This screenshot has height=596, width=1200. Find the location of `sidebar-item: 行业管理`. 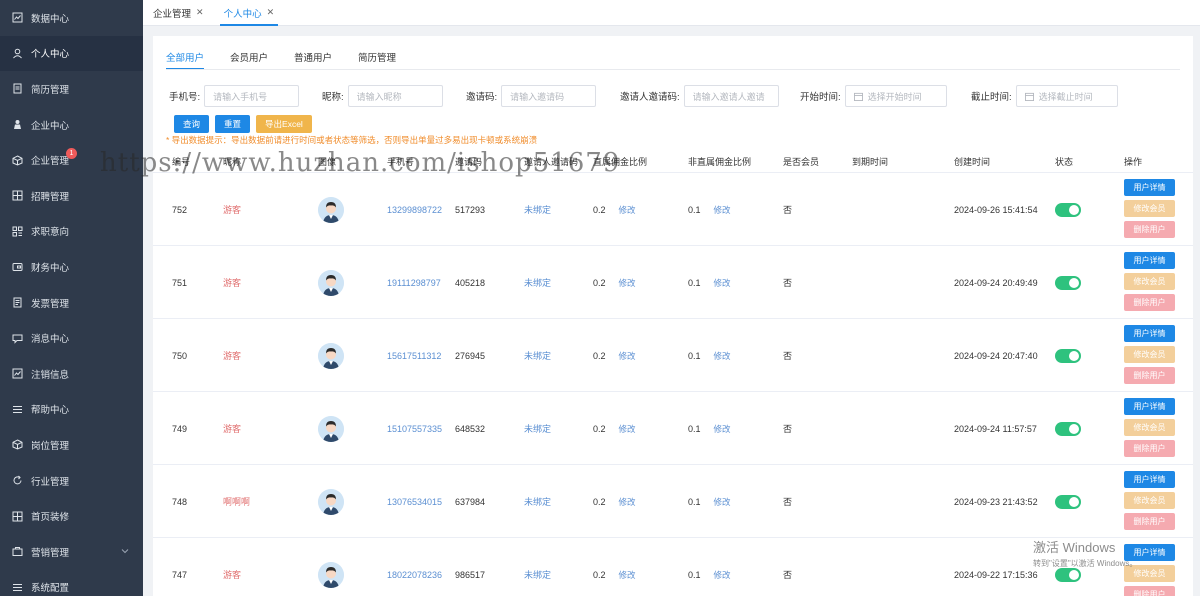

sidebar-item: 行业管理 is located at coordinates (71, 481).